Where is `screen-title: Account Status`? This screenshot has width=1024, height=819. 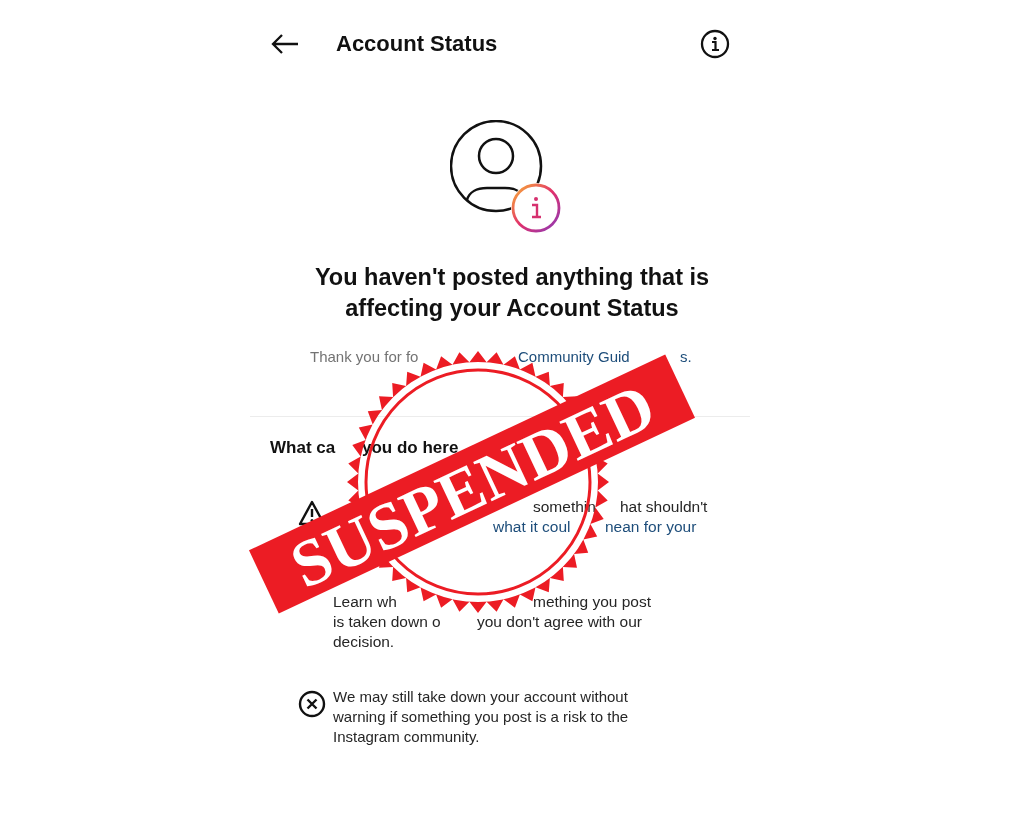 screen-title: Account Status is located at coordinates (417, 44).